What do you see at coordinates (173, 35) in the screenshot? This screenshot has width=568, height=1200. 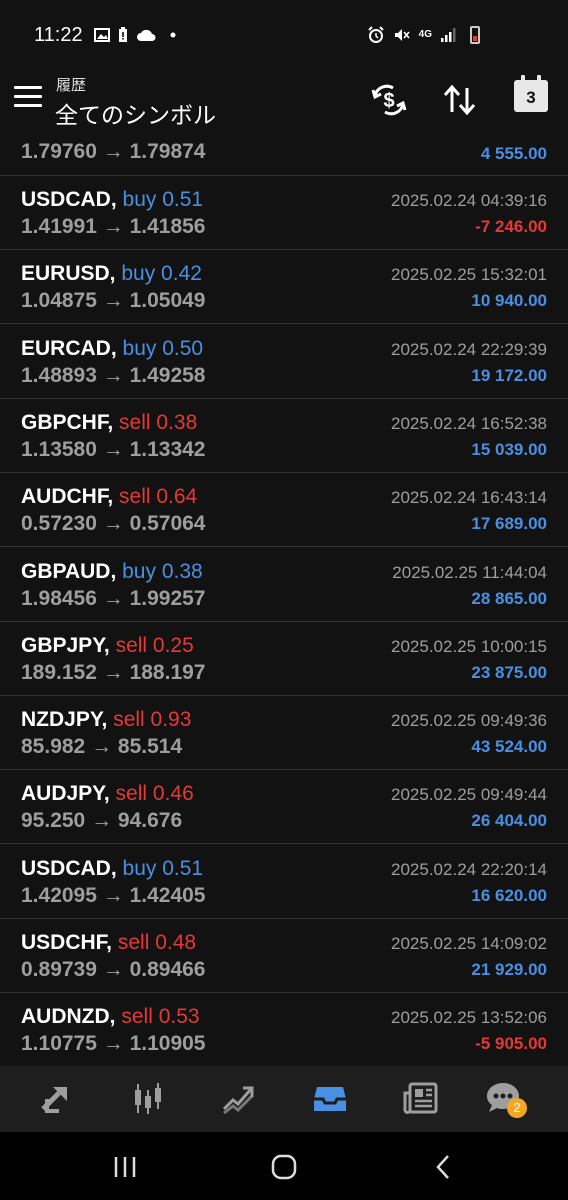 I see `notification-dot-icon` at bounding box center [173, 35].